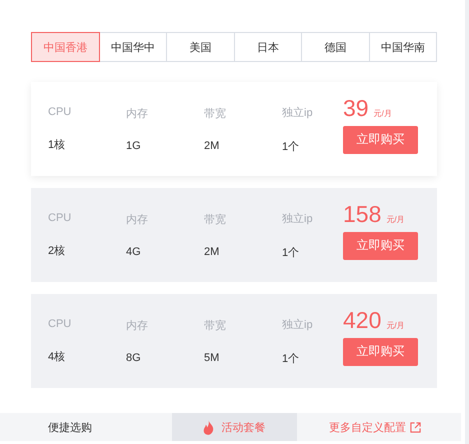 The width and height of the screenshot is (469, 444). I want to click on region-tab: 日本, so click(268, 47).